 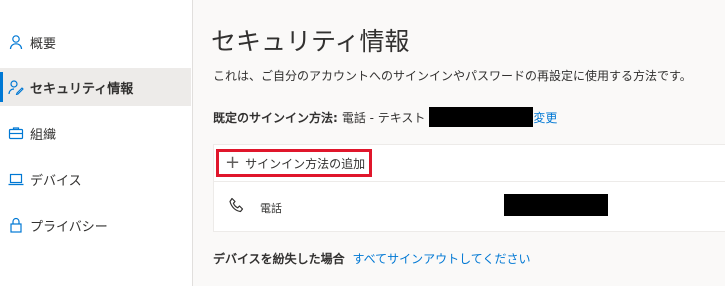 What do you see at coordinates (16, 42) in the screenshot?
I see `person-icon` at bounding box center [16, 42].